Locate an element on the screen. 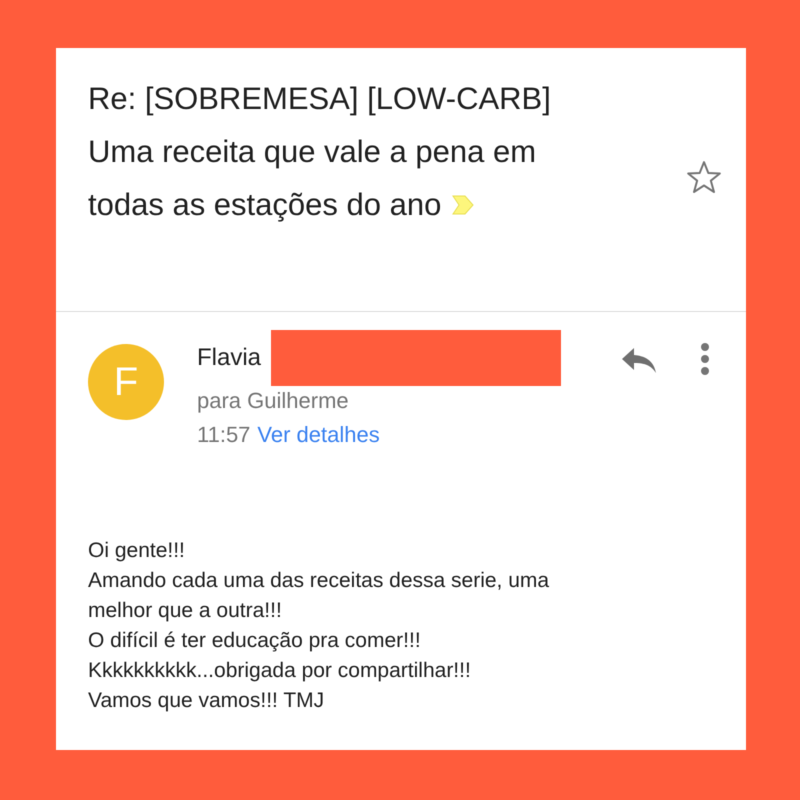  message-line: Kkkkkkkkkk...obrigada por compartilhar!!! is located at coordinates (280, 671).